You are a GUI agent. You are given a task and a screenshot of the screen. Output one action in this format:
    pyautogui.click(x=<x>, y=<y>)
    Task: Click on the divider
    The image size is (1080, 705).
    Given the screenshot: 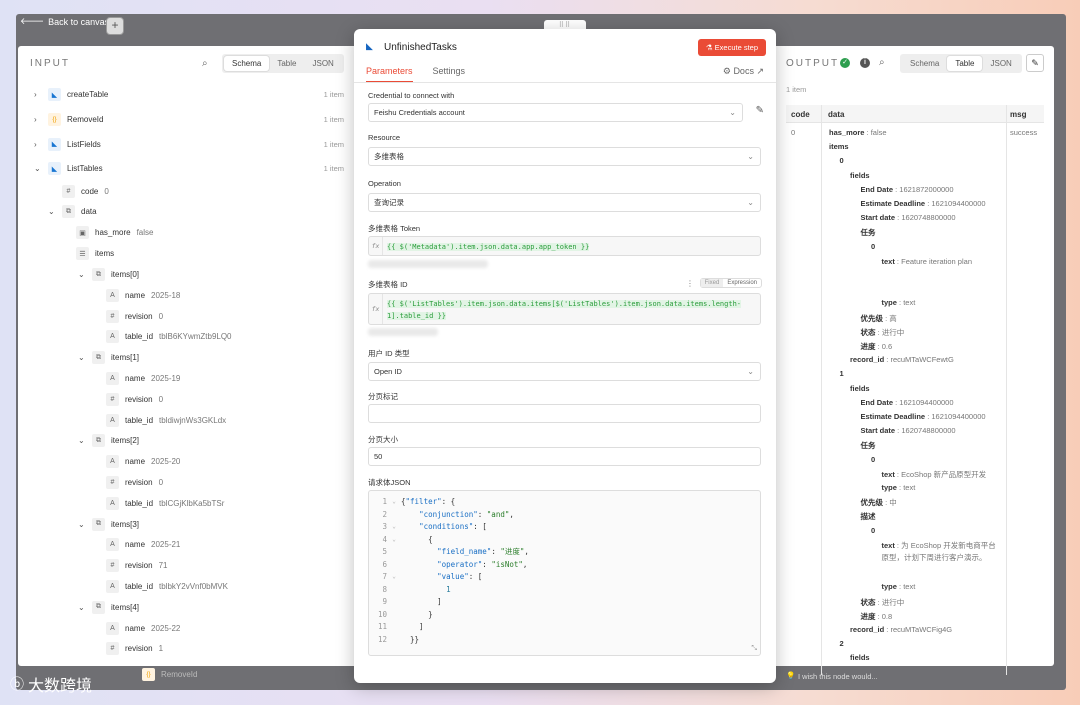 What is the action you would take?
    pyautogui.click(x=565, y=82)
    